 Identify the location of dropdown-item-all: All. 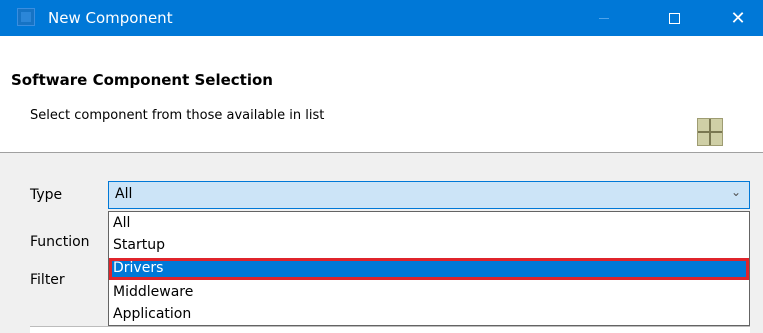
(429, 224).